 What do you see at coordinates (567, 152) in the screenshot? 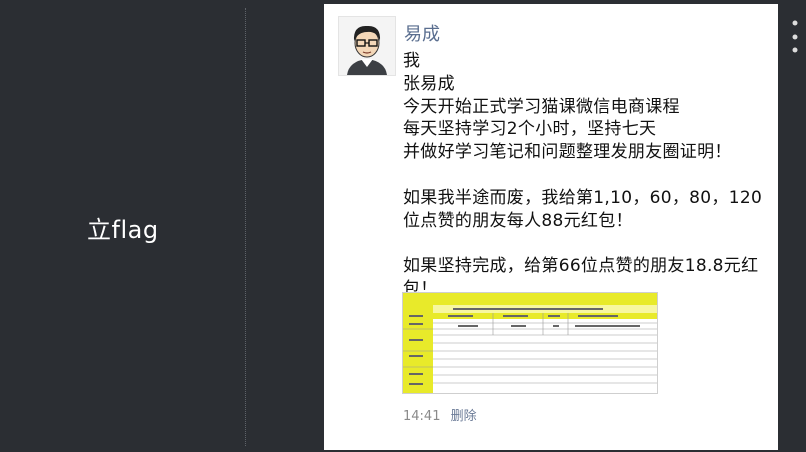
I see `post-line: 并做好学习笔记和问题整理发朋友圈证明！` at bounding box center [567, 152].